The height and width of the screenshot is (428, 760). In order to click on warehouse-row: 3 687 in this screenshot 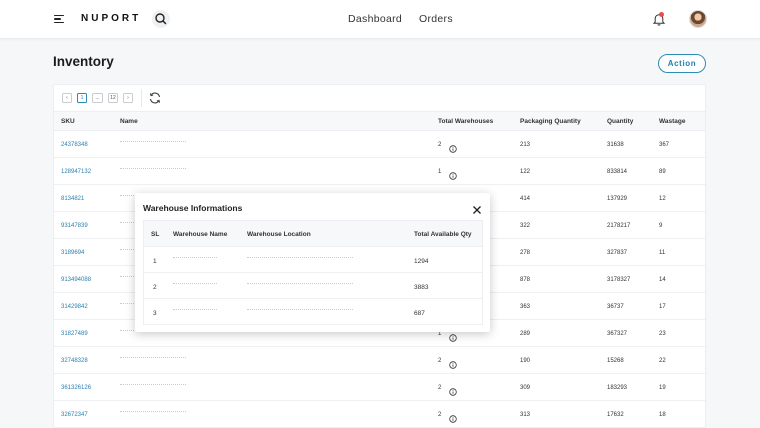, I will do `click(313, 312)`.